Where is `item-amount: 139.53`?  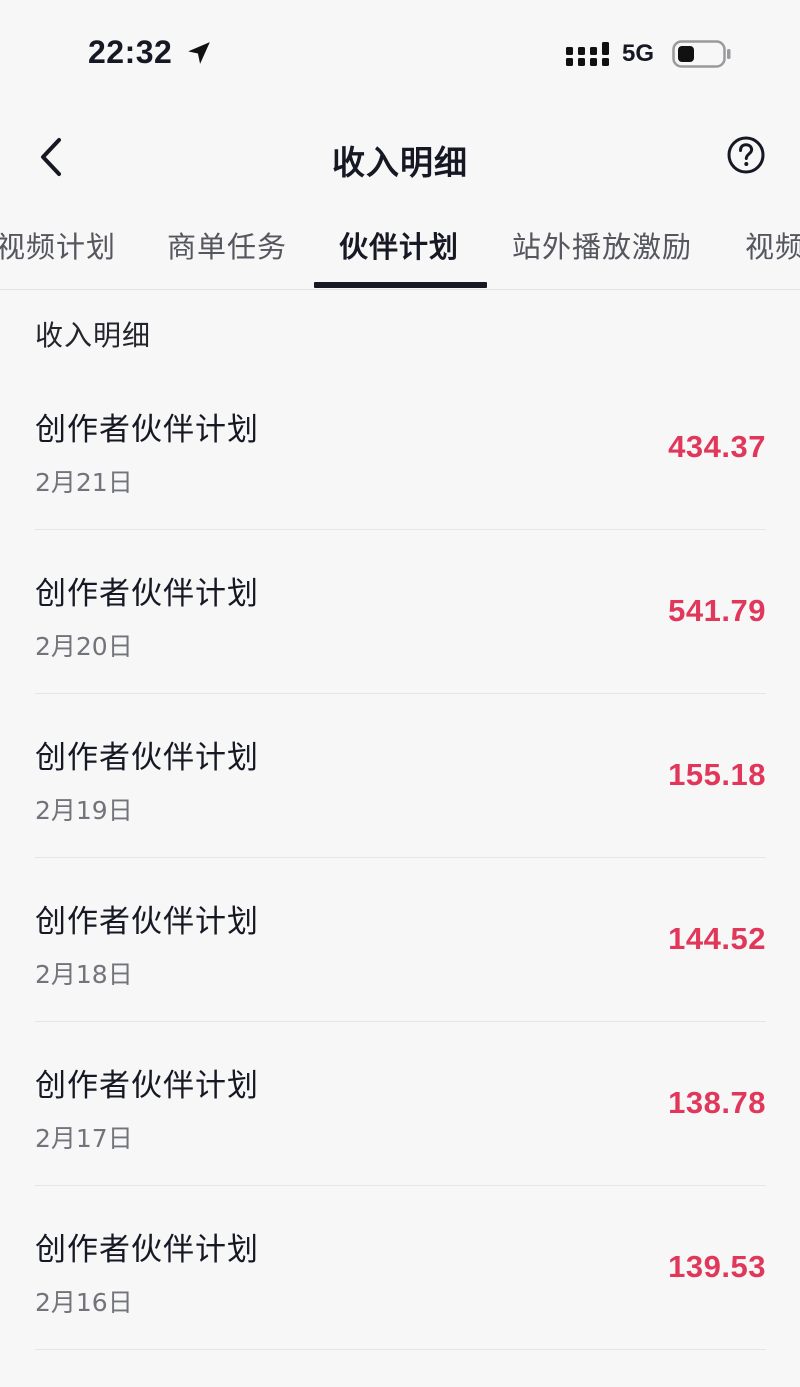 item-amount: 139.53 is located at coordinates (717, 1266).